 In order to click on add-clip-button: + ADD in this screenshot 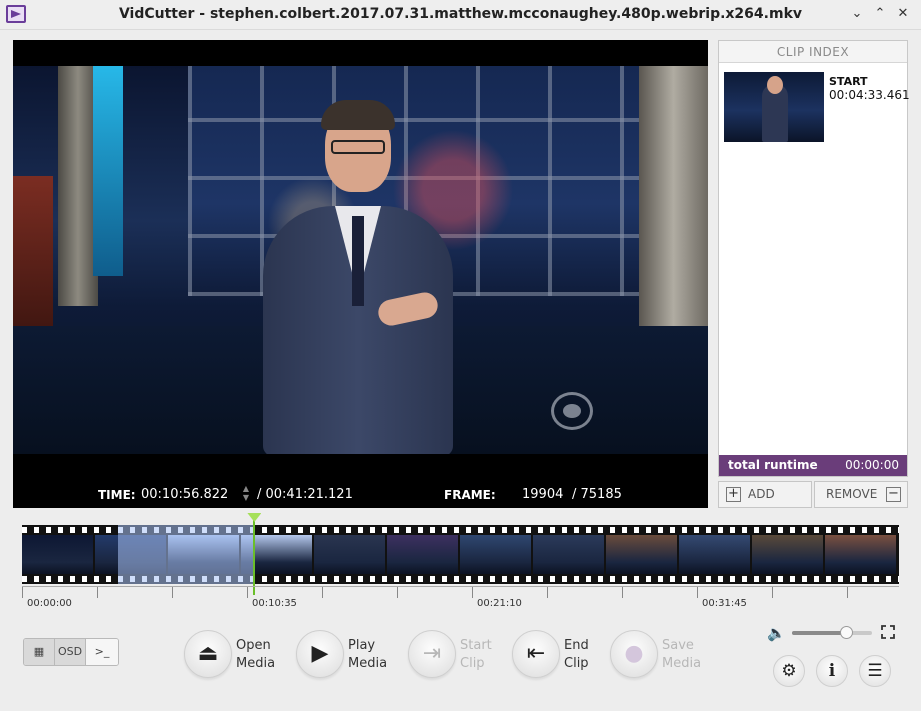, I will do `click(765, 494)`.